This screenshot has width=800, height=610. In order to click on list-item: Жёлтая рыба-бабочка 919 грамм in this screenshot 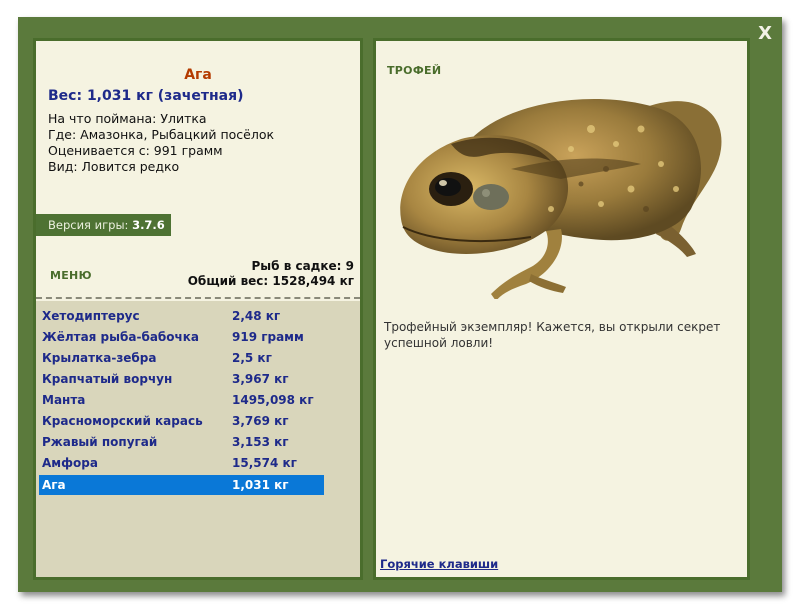, I will do `click(181, 337)`.